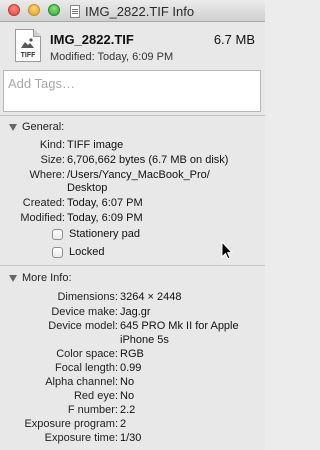 This screenshot has width=320, height=450. I want to click on row-value: 1/30, so click(131, 438).